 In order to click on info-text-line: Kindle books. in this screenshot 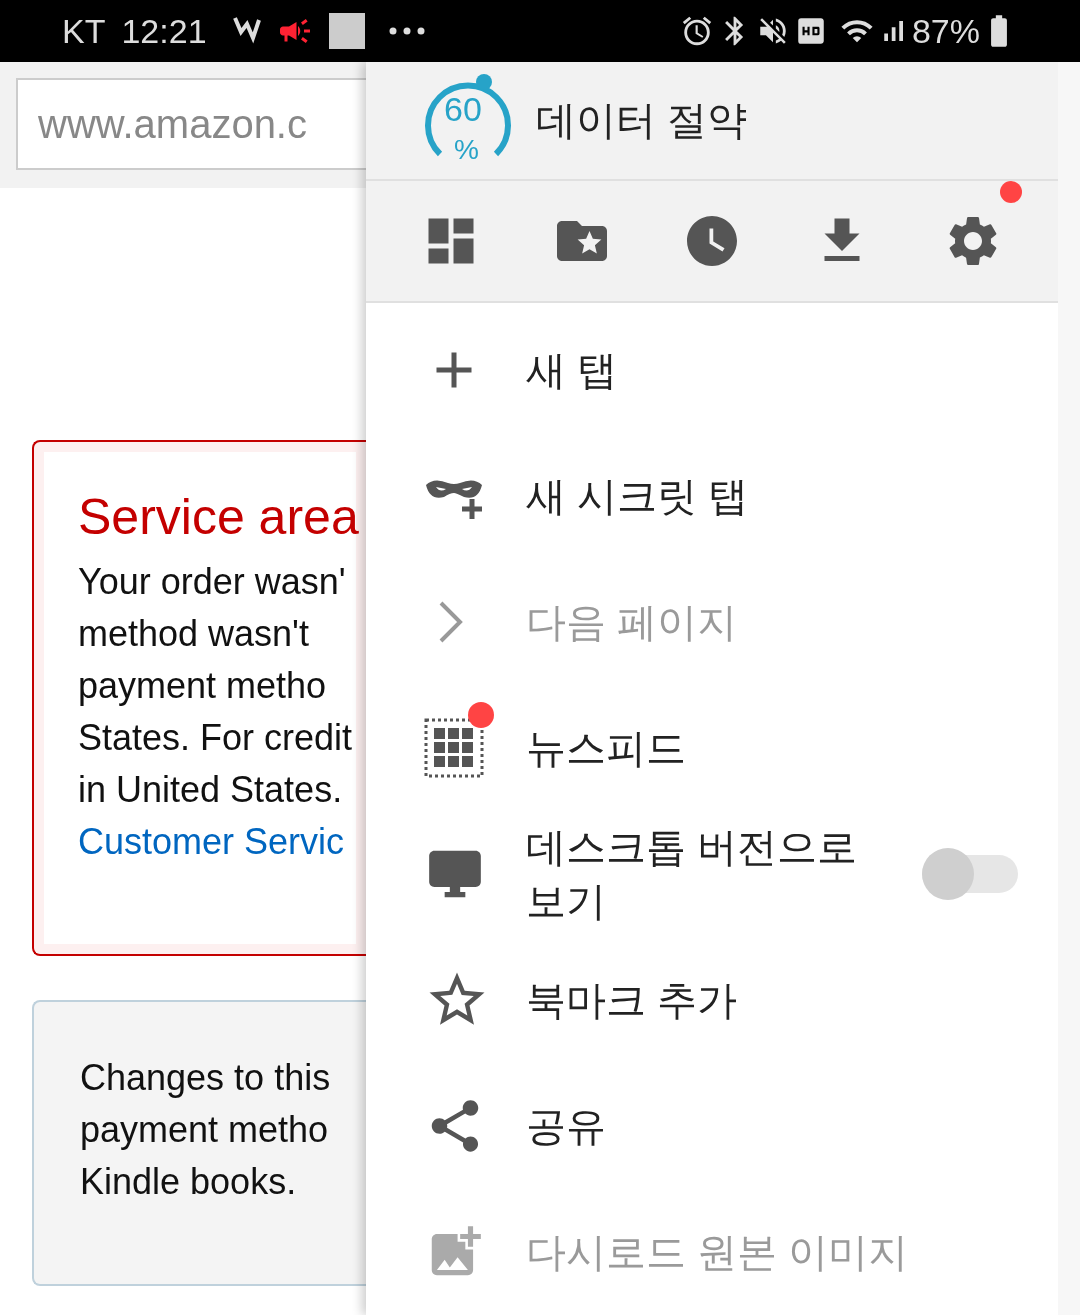, I will do `click(189, 1182)`.